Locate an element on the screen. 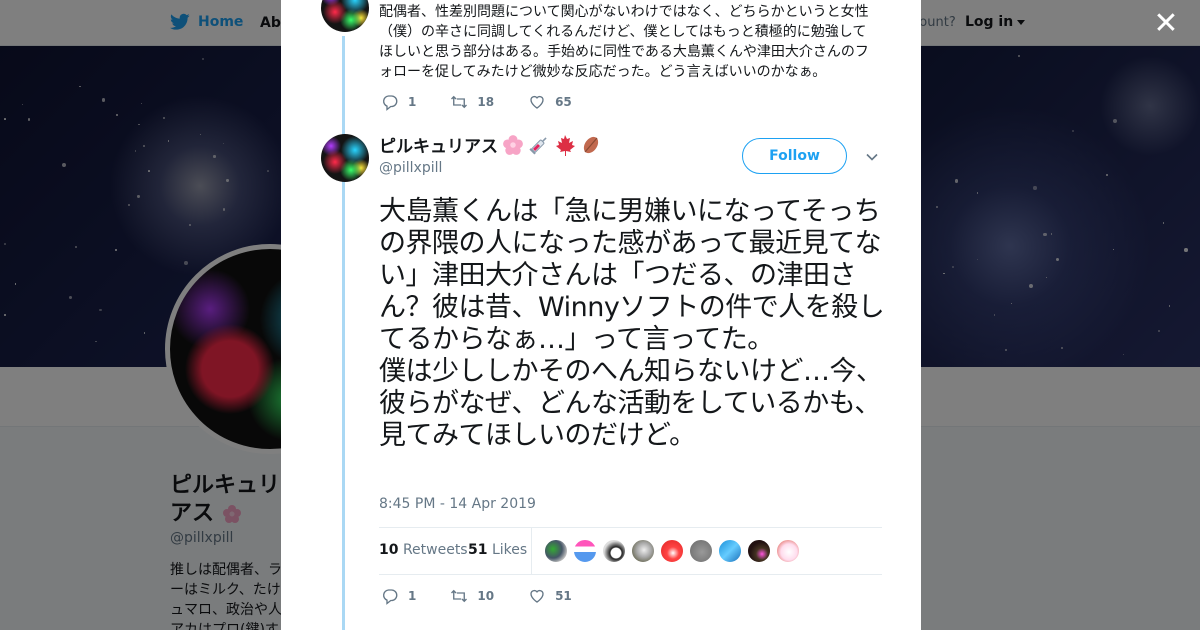  like-button: 51 is located at coordinates (550, 596).